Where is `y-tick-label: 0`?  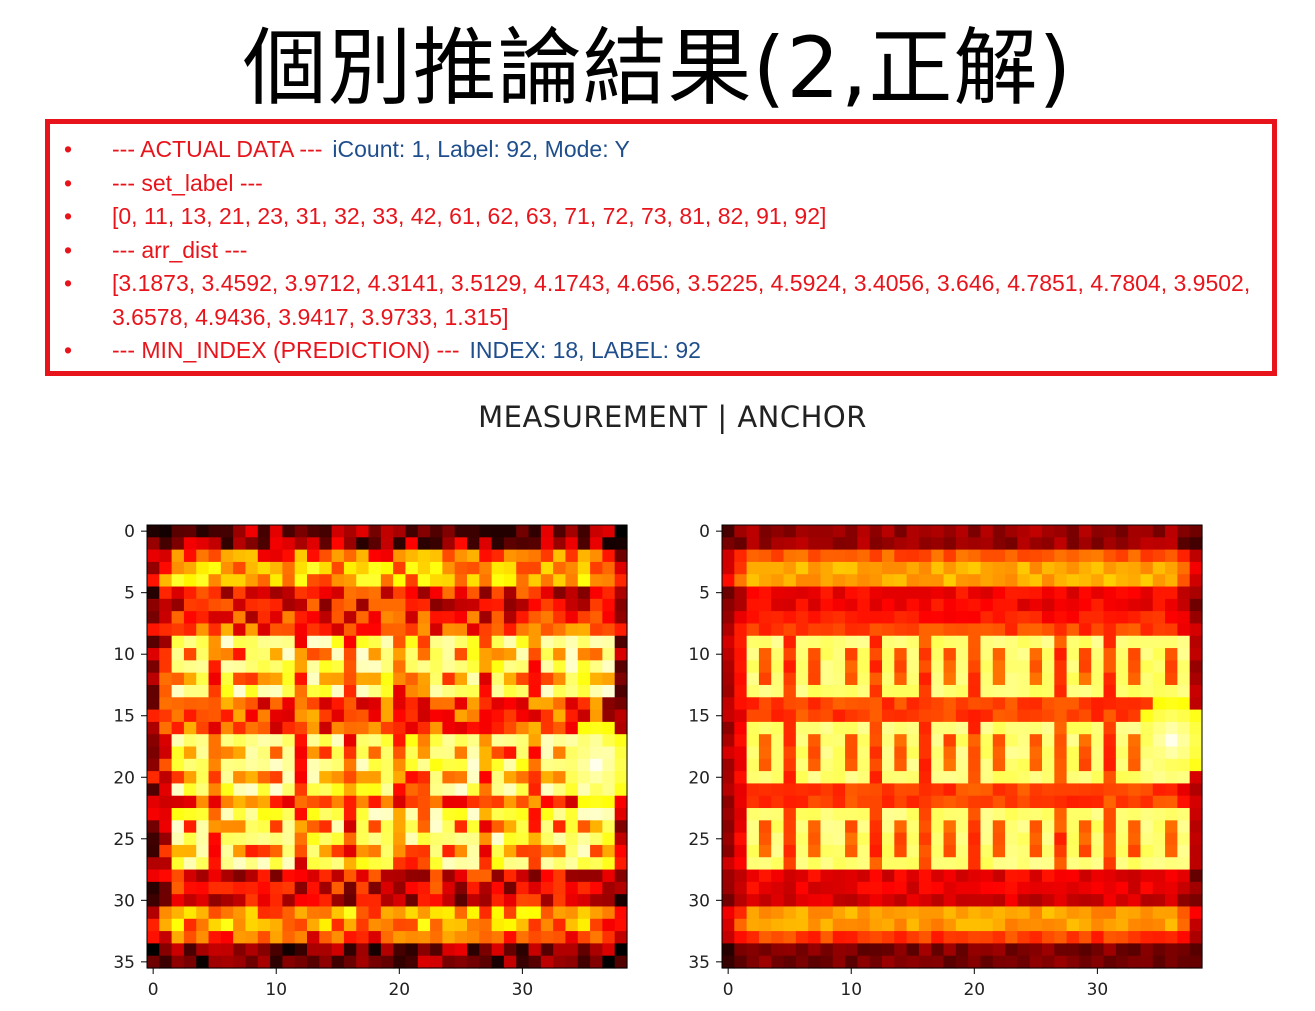
y-tick-label: 0 is located at coordinates (129, 532).